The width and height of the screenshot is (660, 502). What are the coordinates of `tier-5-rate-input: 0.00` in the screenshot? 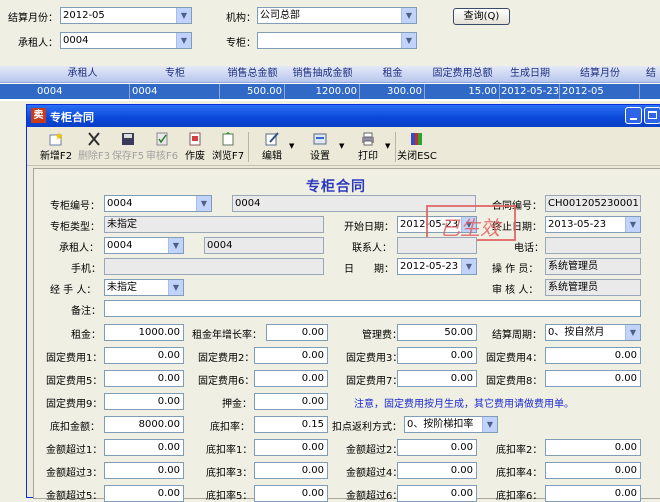 It's located at (291, 493).